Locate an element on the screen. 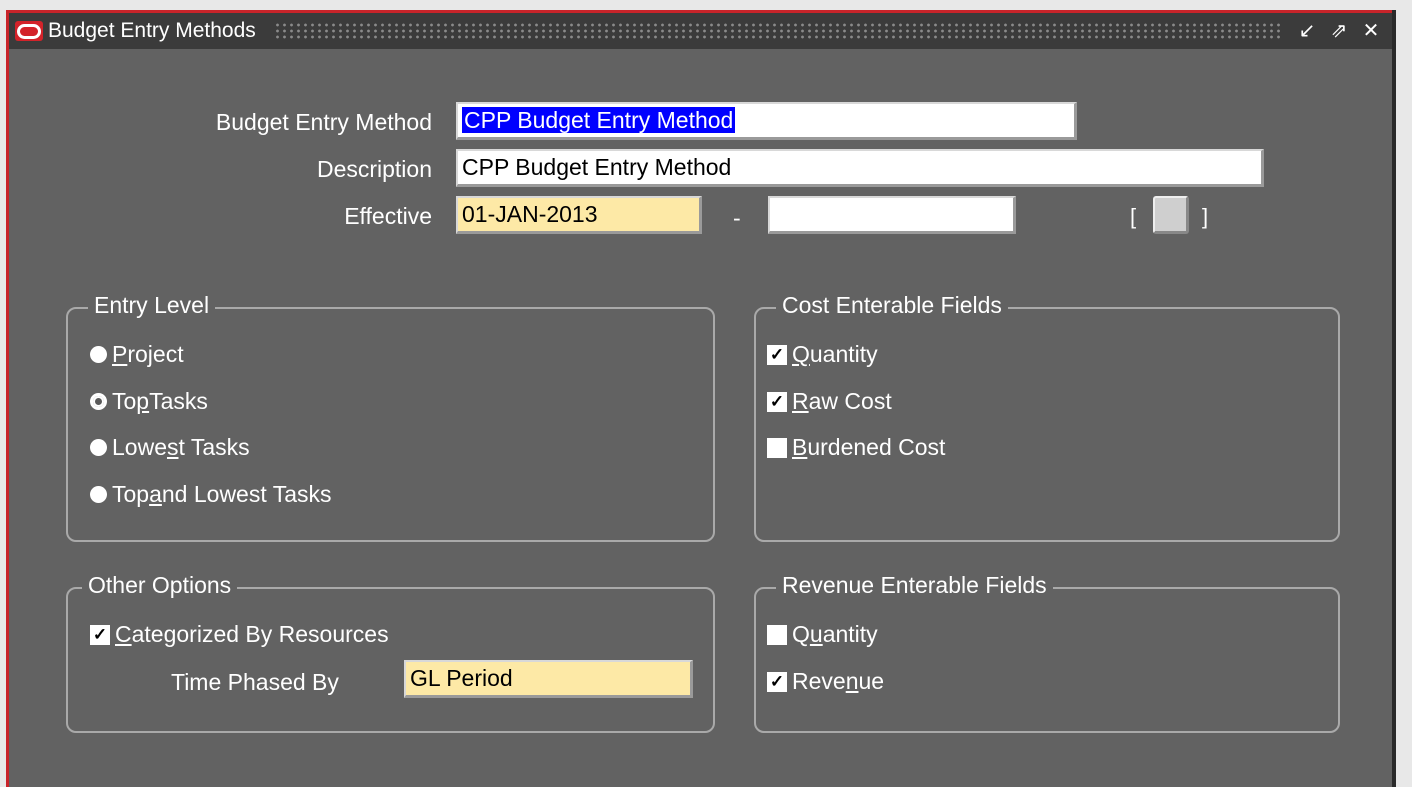 Image resolution: width=1412 pixels, height=787 pixels. description-field: CPP Budget Entry Method is located at coordinates (860, 168).